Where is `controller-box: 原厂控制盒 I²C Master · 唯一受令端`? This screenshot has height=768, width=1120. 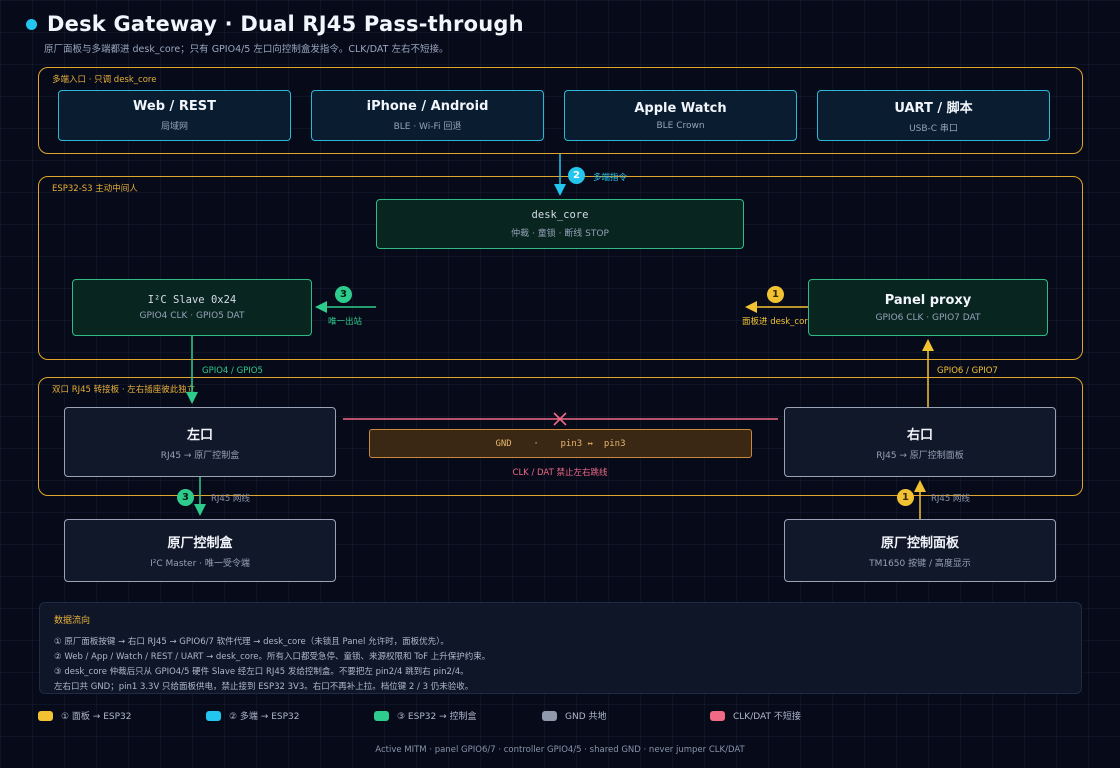 controller-box: 原厂控制盒 I²C Master · 唯一受令端 is located at coordinates (200, 550).